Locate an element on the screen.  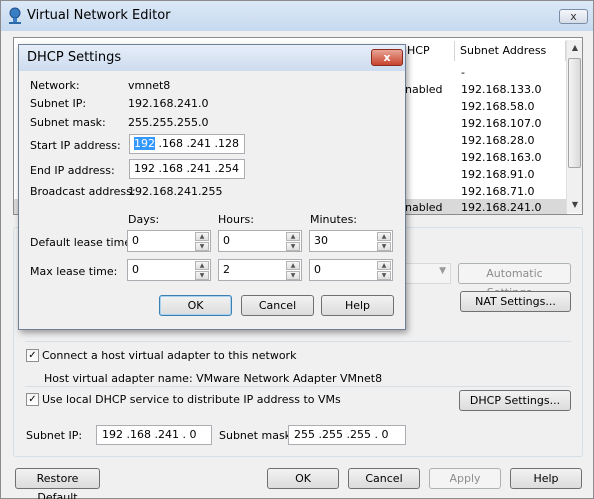
apply-button: Apply is located at coordinates (465, 478).